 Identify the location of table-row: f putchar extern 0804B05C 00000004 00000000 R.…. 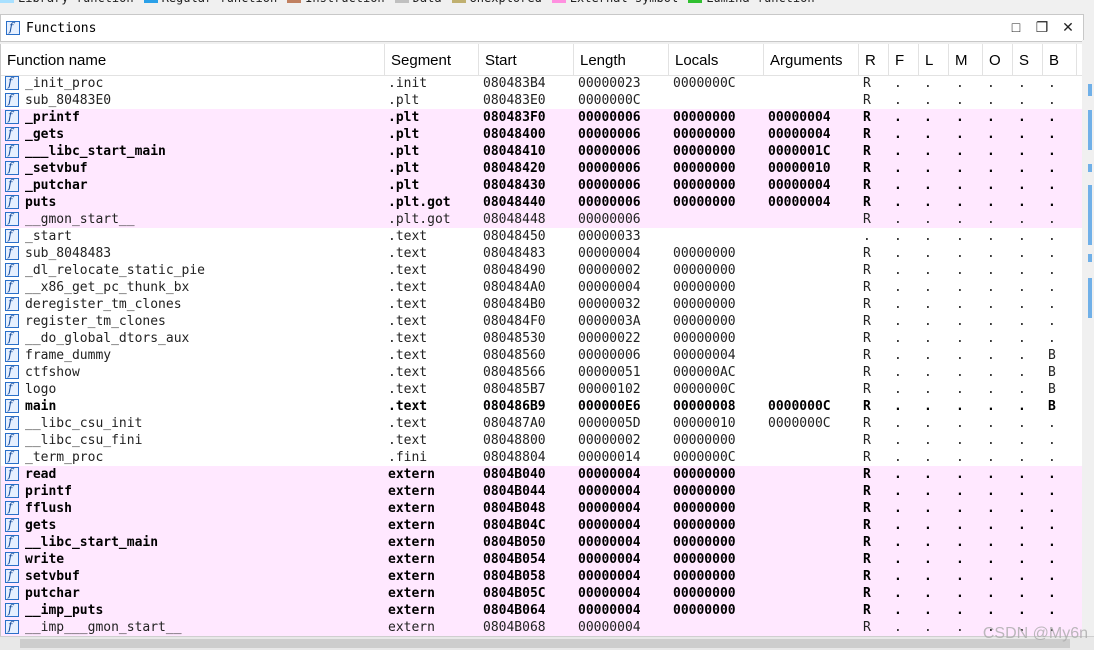
(541, 593).